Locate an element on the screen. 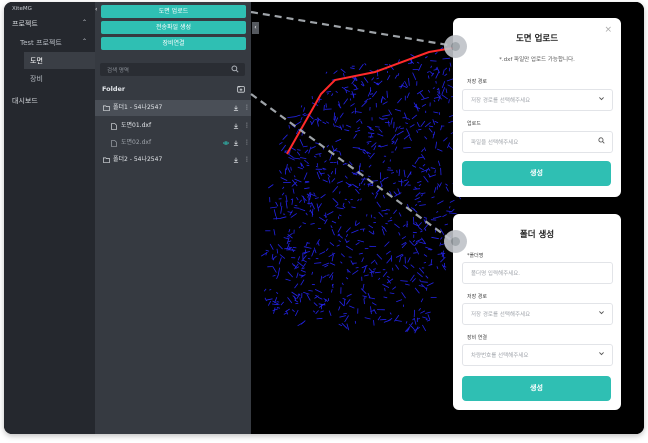 This screenshot has width=648, height=443. add-folder-icon is located at coordinates (241, 89).